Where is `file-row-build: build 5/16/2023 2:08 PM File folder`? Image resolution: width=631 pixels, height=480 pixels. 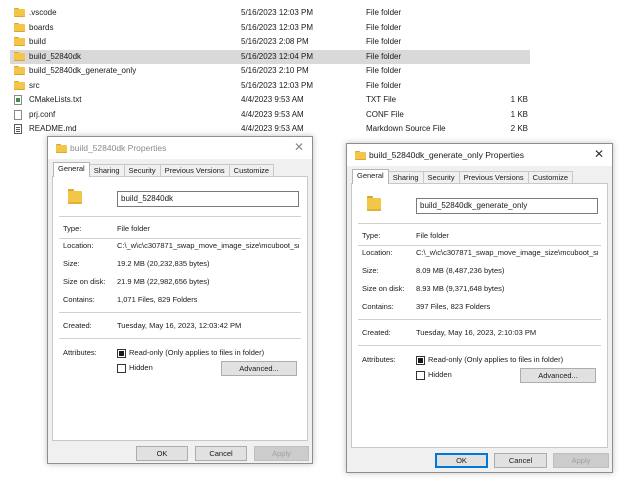 file-row-build: build 5/16/2023 2:08 PM File folder is located at coordinates (270, 42).